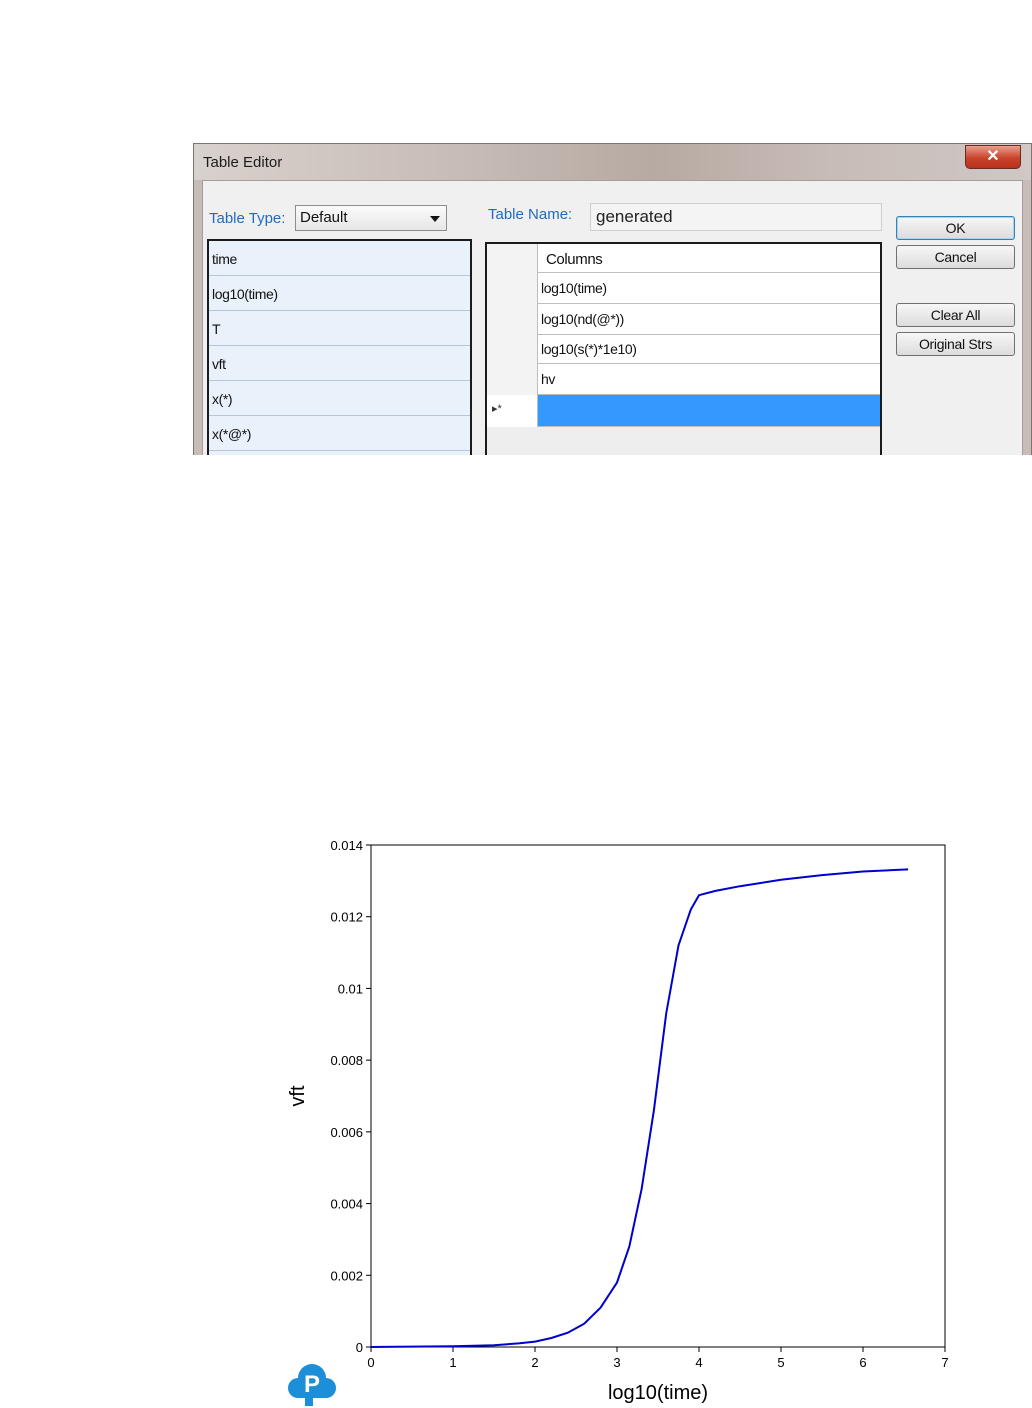  I want to click on cloud-p-logo-icon: P, so click(312, 1385).